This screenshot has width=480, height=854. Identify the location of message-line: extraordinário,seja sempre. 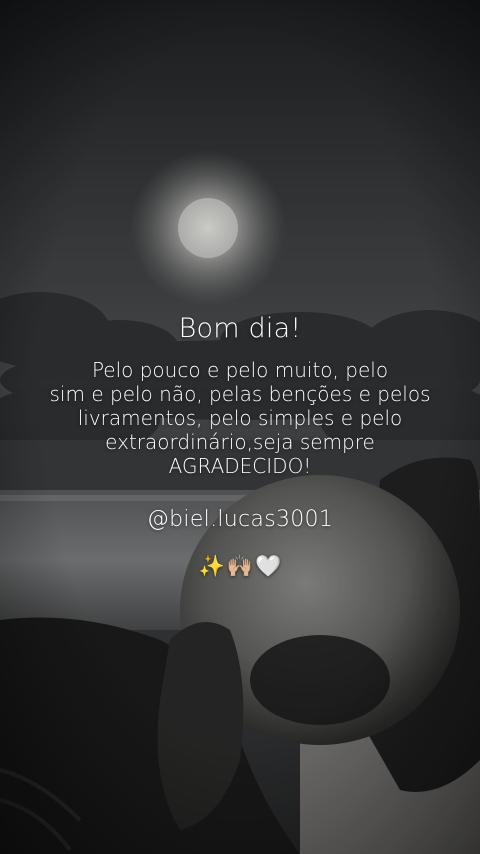
(240, 442).